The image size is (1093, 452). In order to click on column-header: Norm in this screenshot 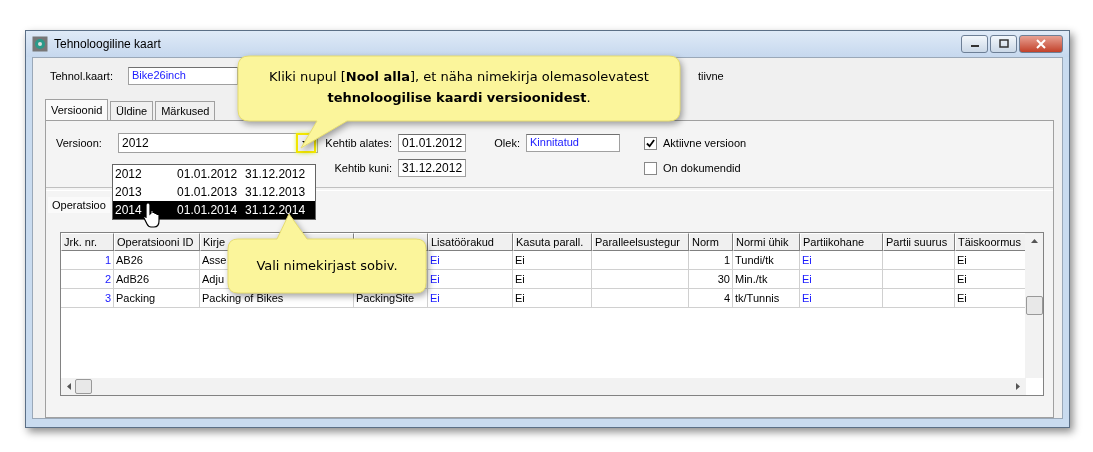, I will do `click(711, 242)`.